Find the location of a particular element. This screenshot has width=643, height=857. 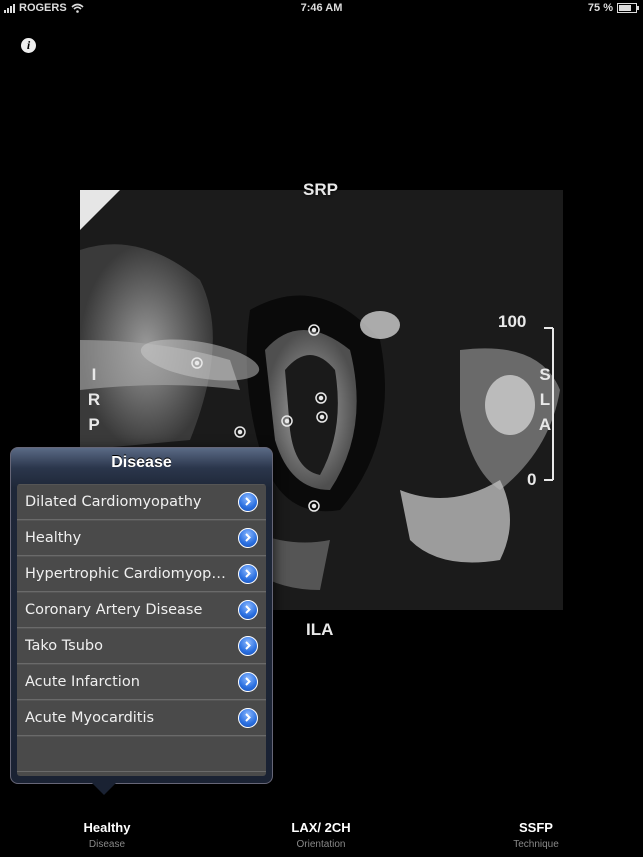

list-item-label: Acute Myocarditis is located at coordinates (90, 718).